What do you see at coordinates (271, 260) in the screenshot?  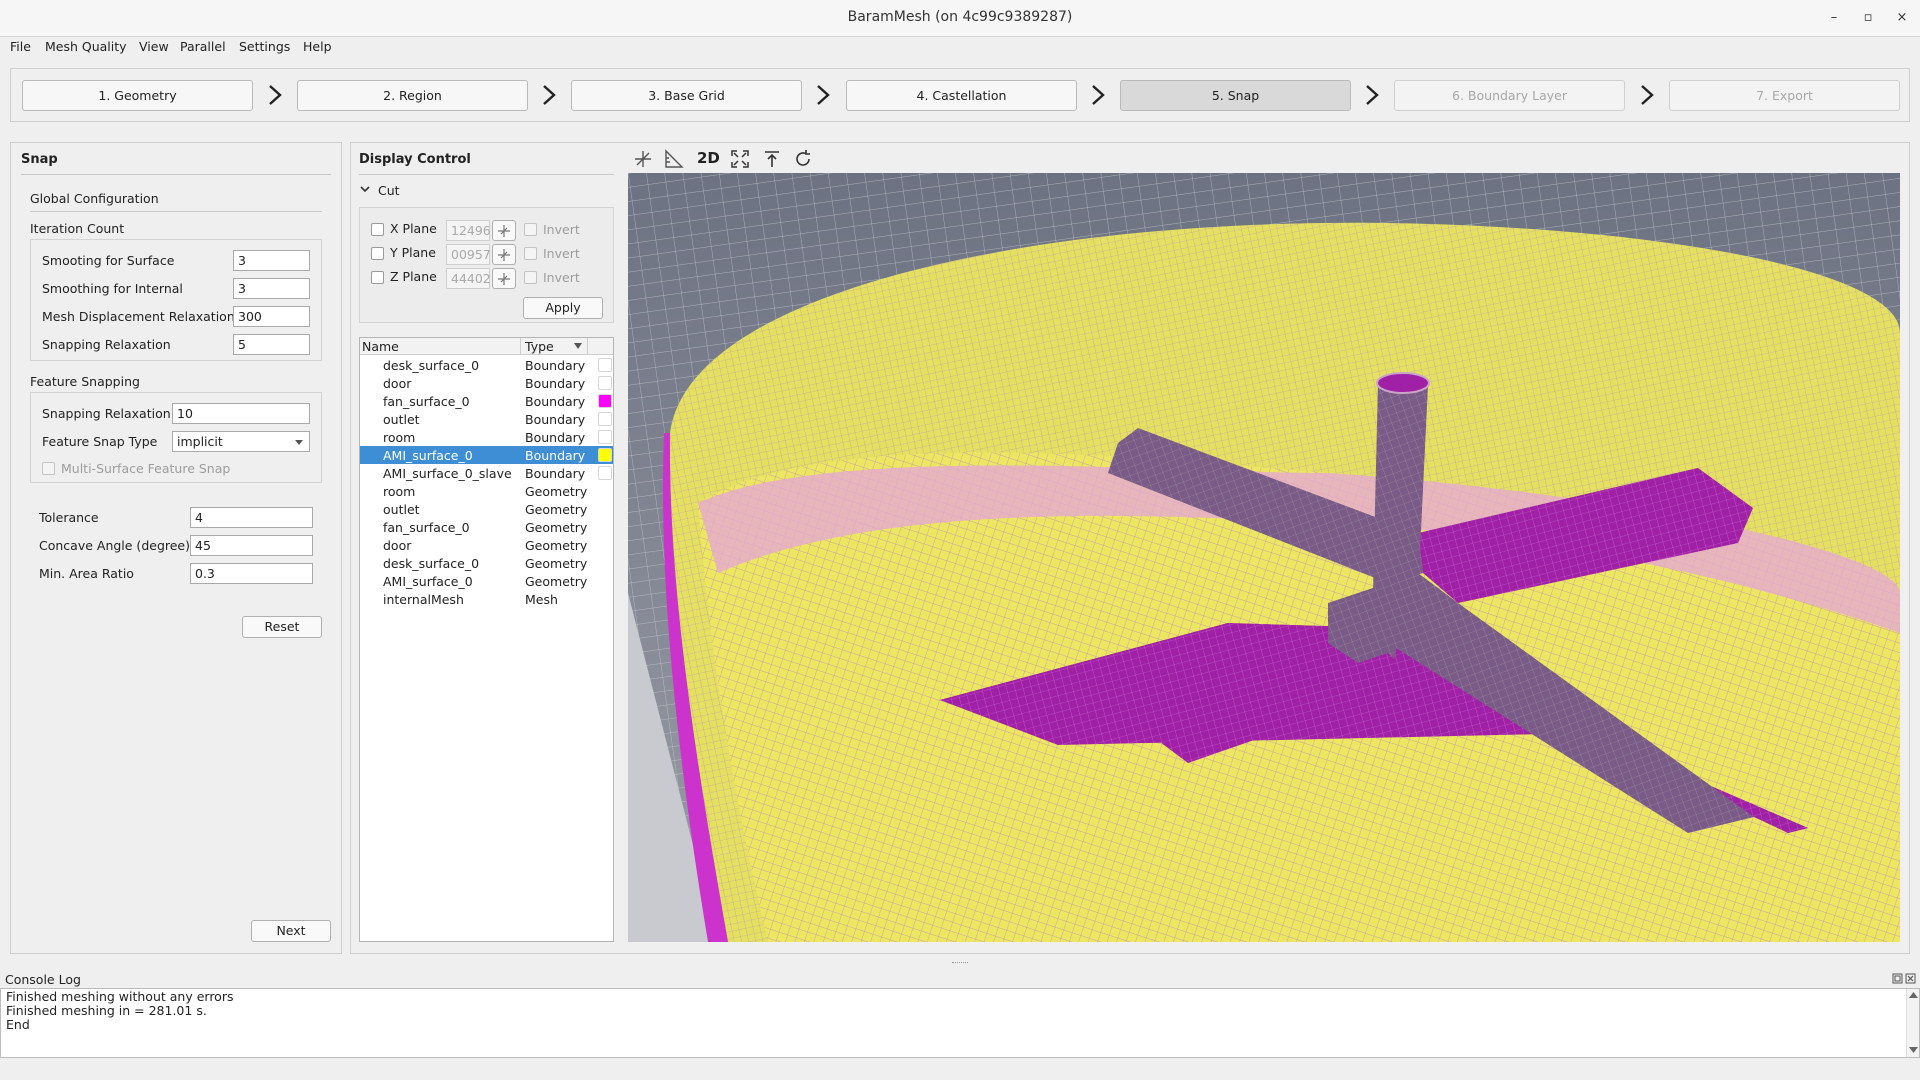 I see `smoothing-surface-input: 3` at bounding box center [271, 260].